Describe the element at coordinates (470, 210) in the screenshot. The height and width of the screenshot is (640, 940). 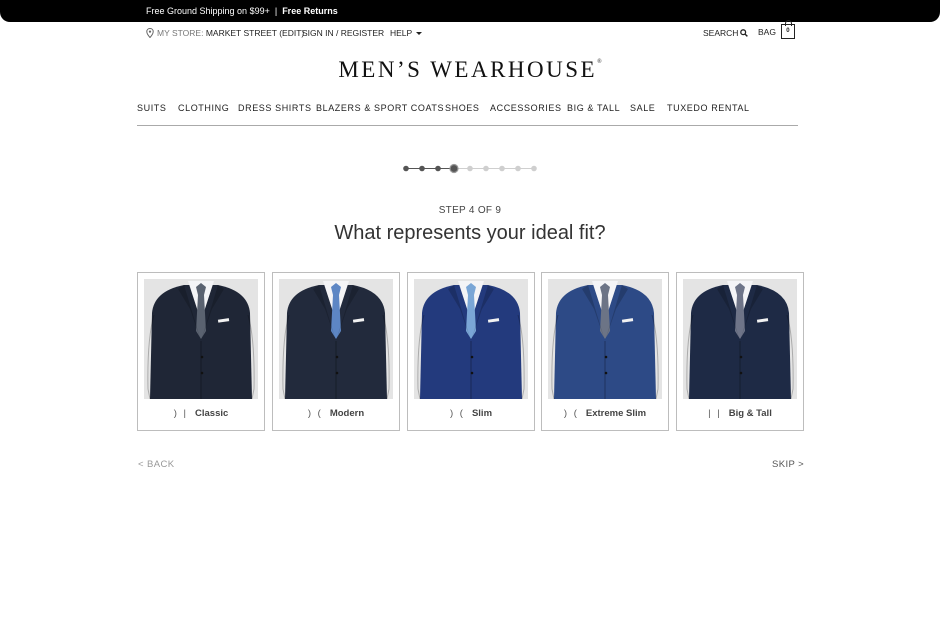
I see `step-label: STEP 4 OF 9` at that location.